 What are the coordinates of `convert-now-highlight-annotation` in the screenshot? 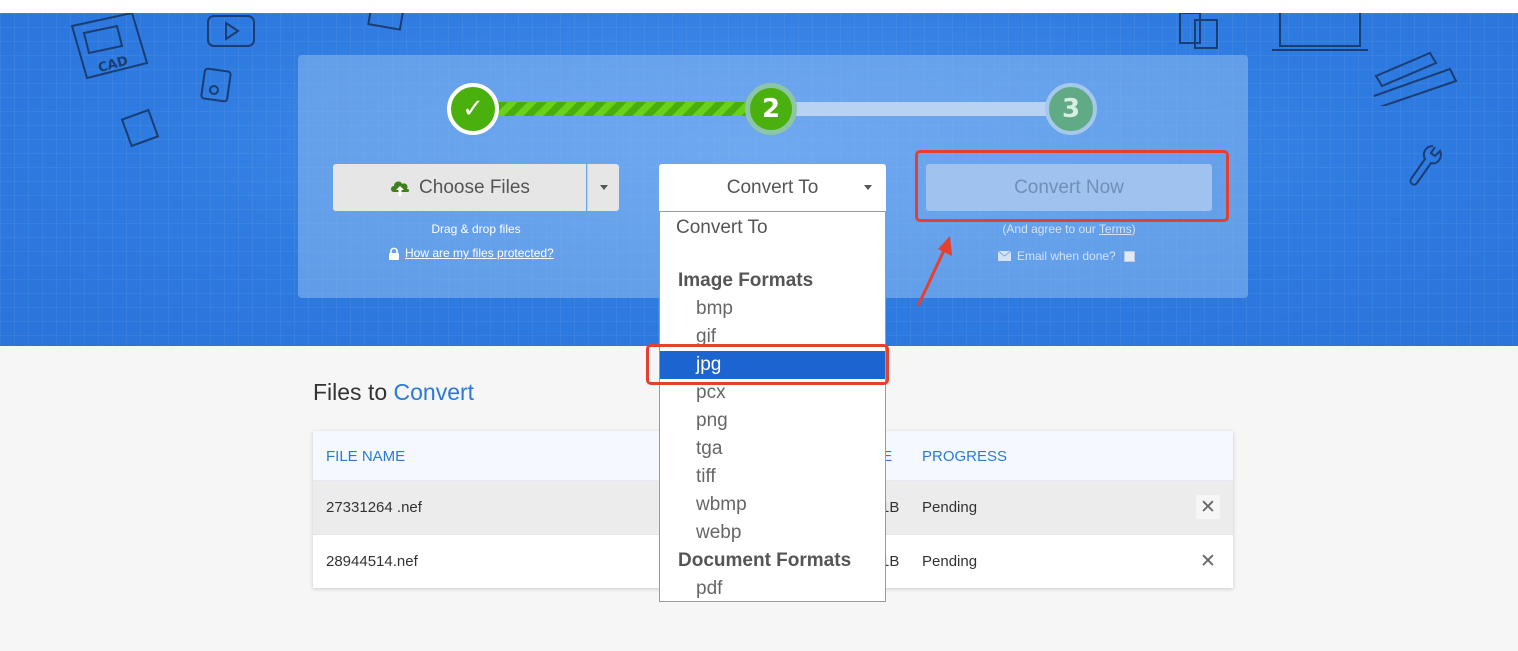 It's located at (1072, 186).